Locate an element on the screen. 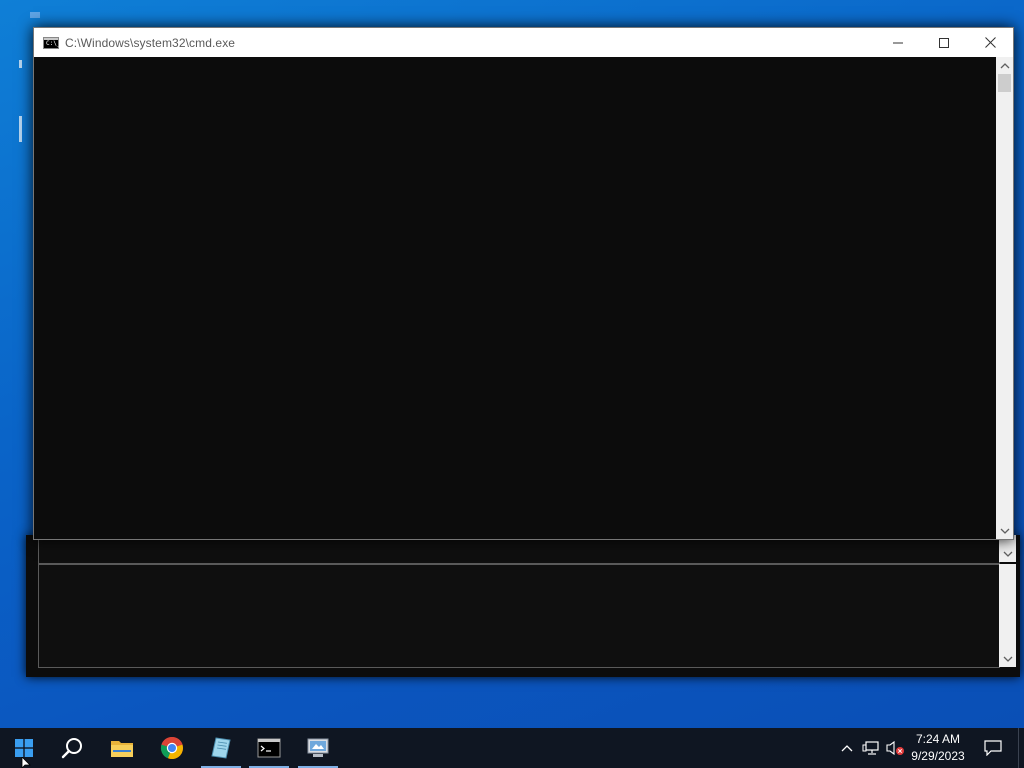 This screenshot has width=1024, height=768. notepad-app-button is located at coordinates (221, 748).